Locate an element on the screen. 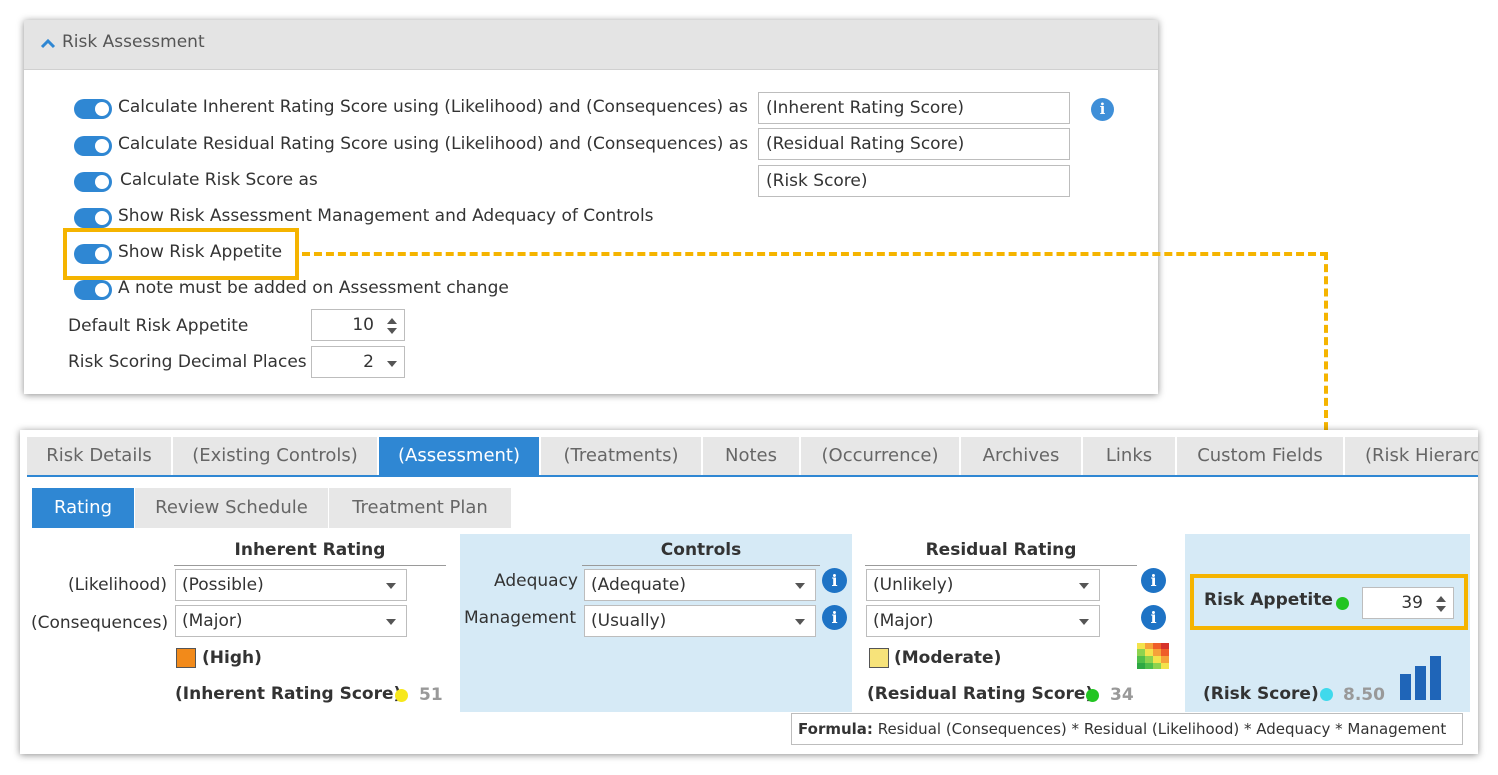 This screenshot has width=1498, height=775. tab-treatments: (Treatments) is located at coordinates (622, 456).